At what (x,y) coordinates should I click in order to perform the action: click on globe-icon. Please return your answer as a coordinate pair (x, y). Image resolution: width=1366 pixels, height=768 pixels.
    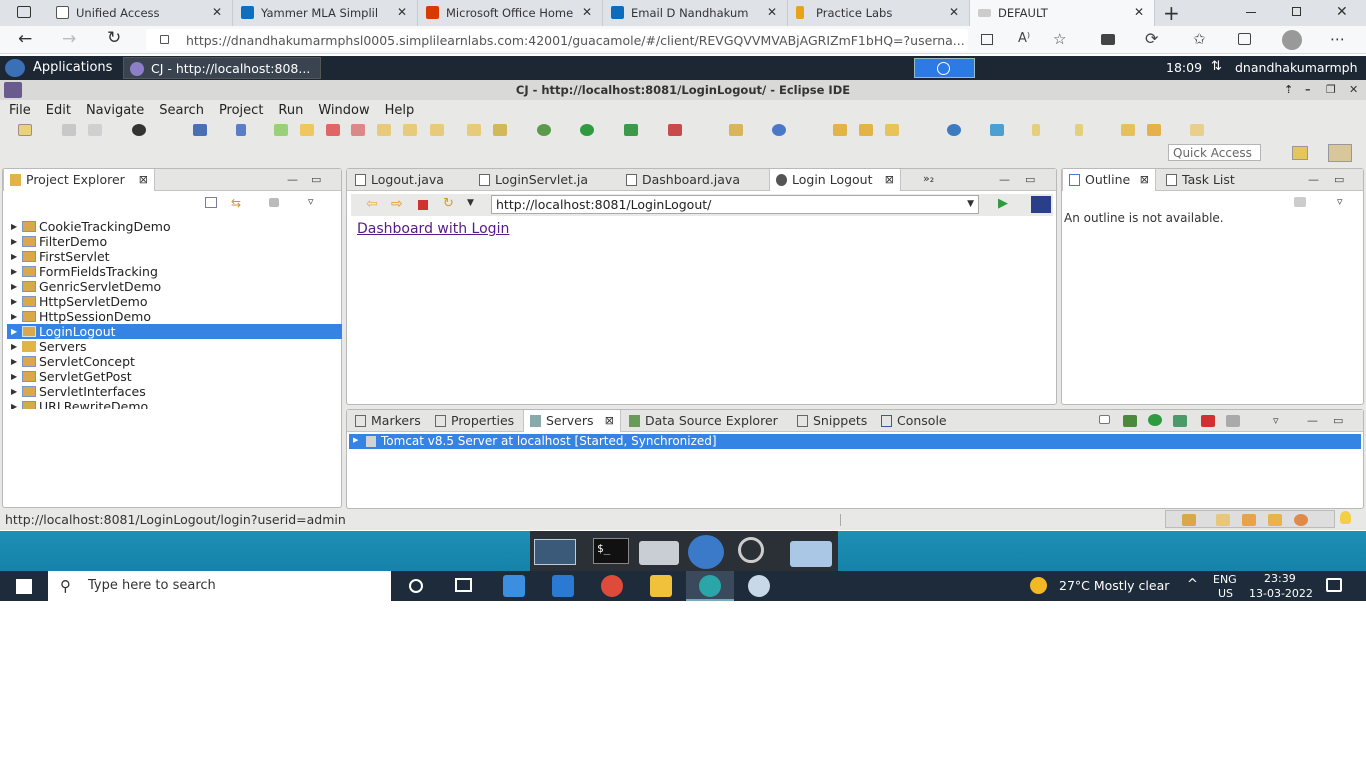
    Looking at the image, I should click on (954, 130).